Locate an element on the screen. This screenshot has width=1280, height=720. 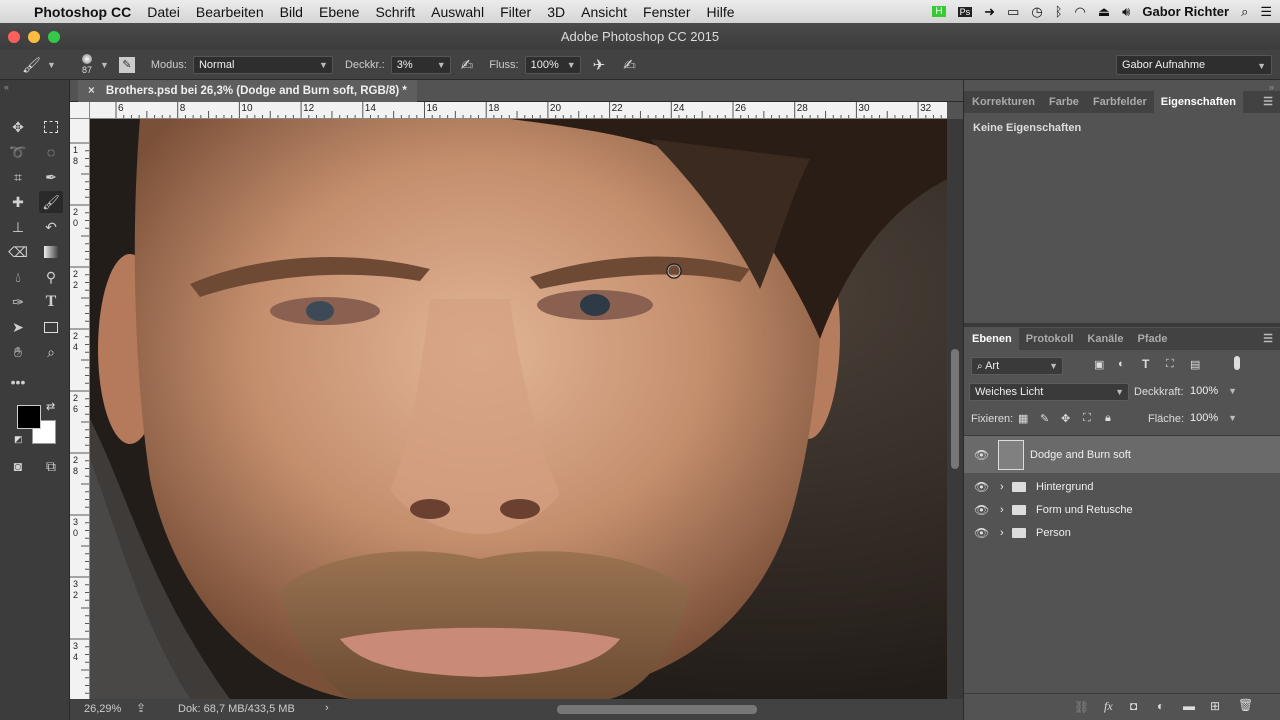
notification-center-icon: ☰ is located at coordinates (1266, 12).